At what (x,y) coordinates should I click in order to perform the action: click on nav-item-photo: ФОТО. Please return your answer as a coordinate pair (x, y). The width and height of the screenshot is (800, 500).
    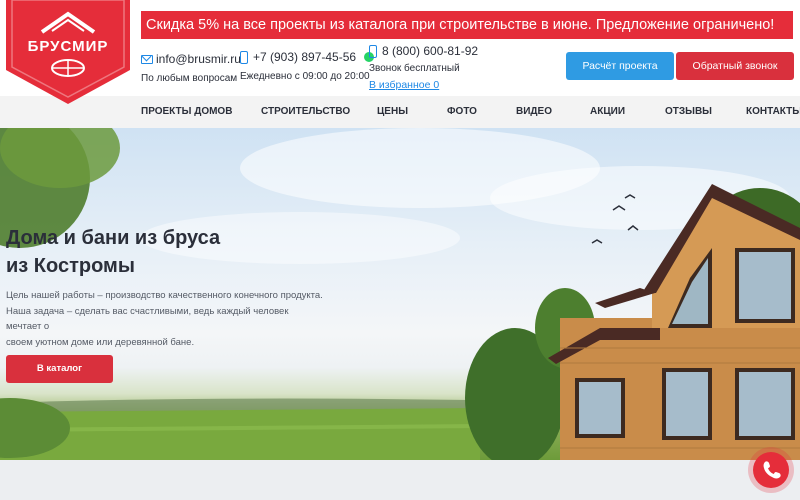
    Looking at the image, I should click on (462, 112).